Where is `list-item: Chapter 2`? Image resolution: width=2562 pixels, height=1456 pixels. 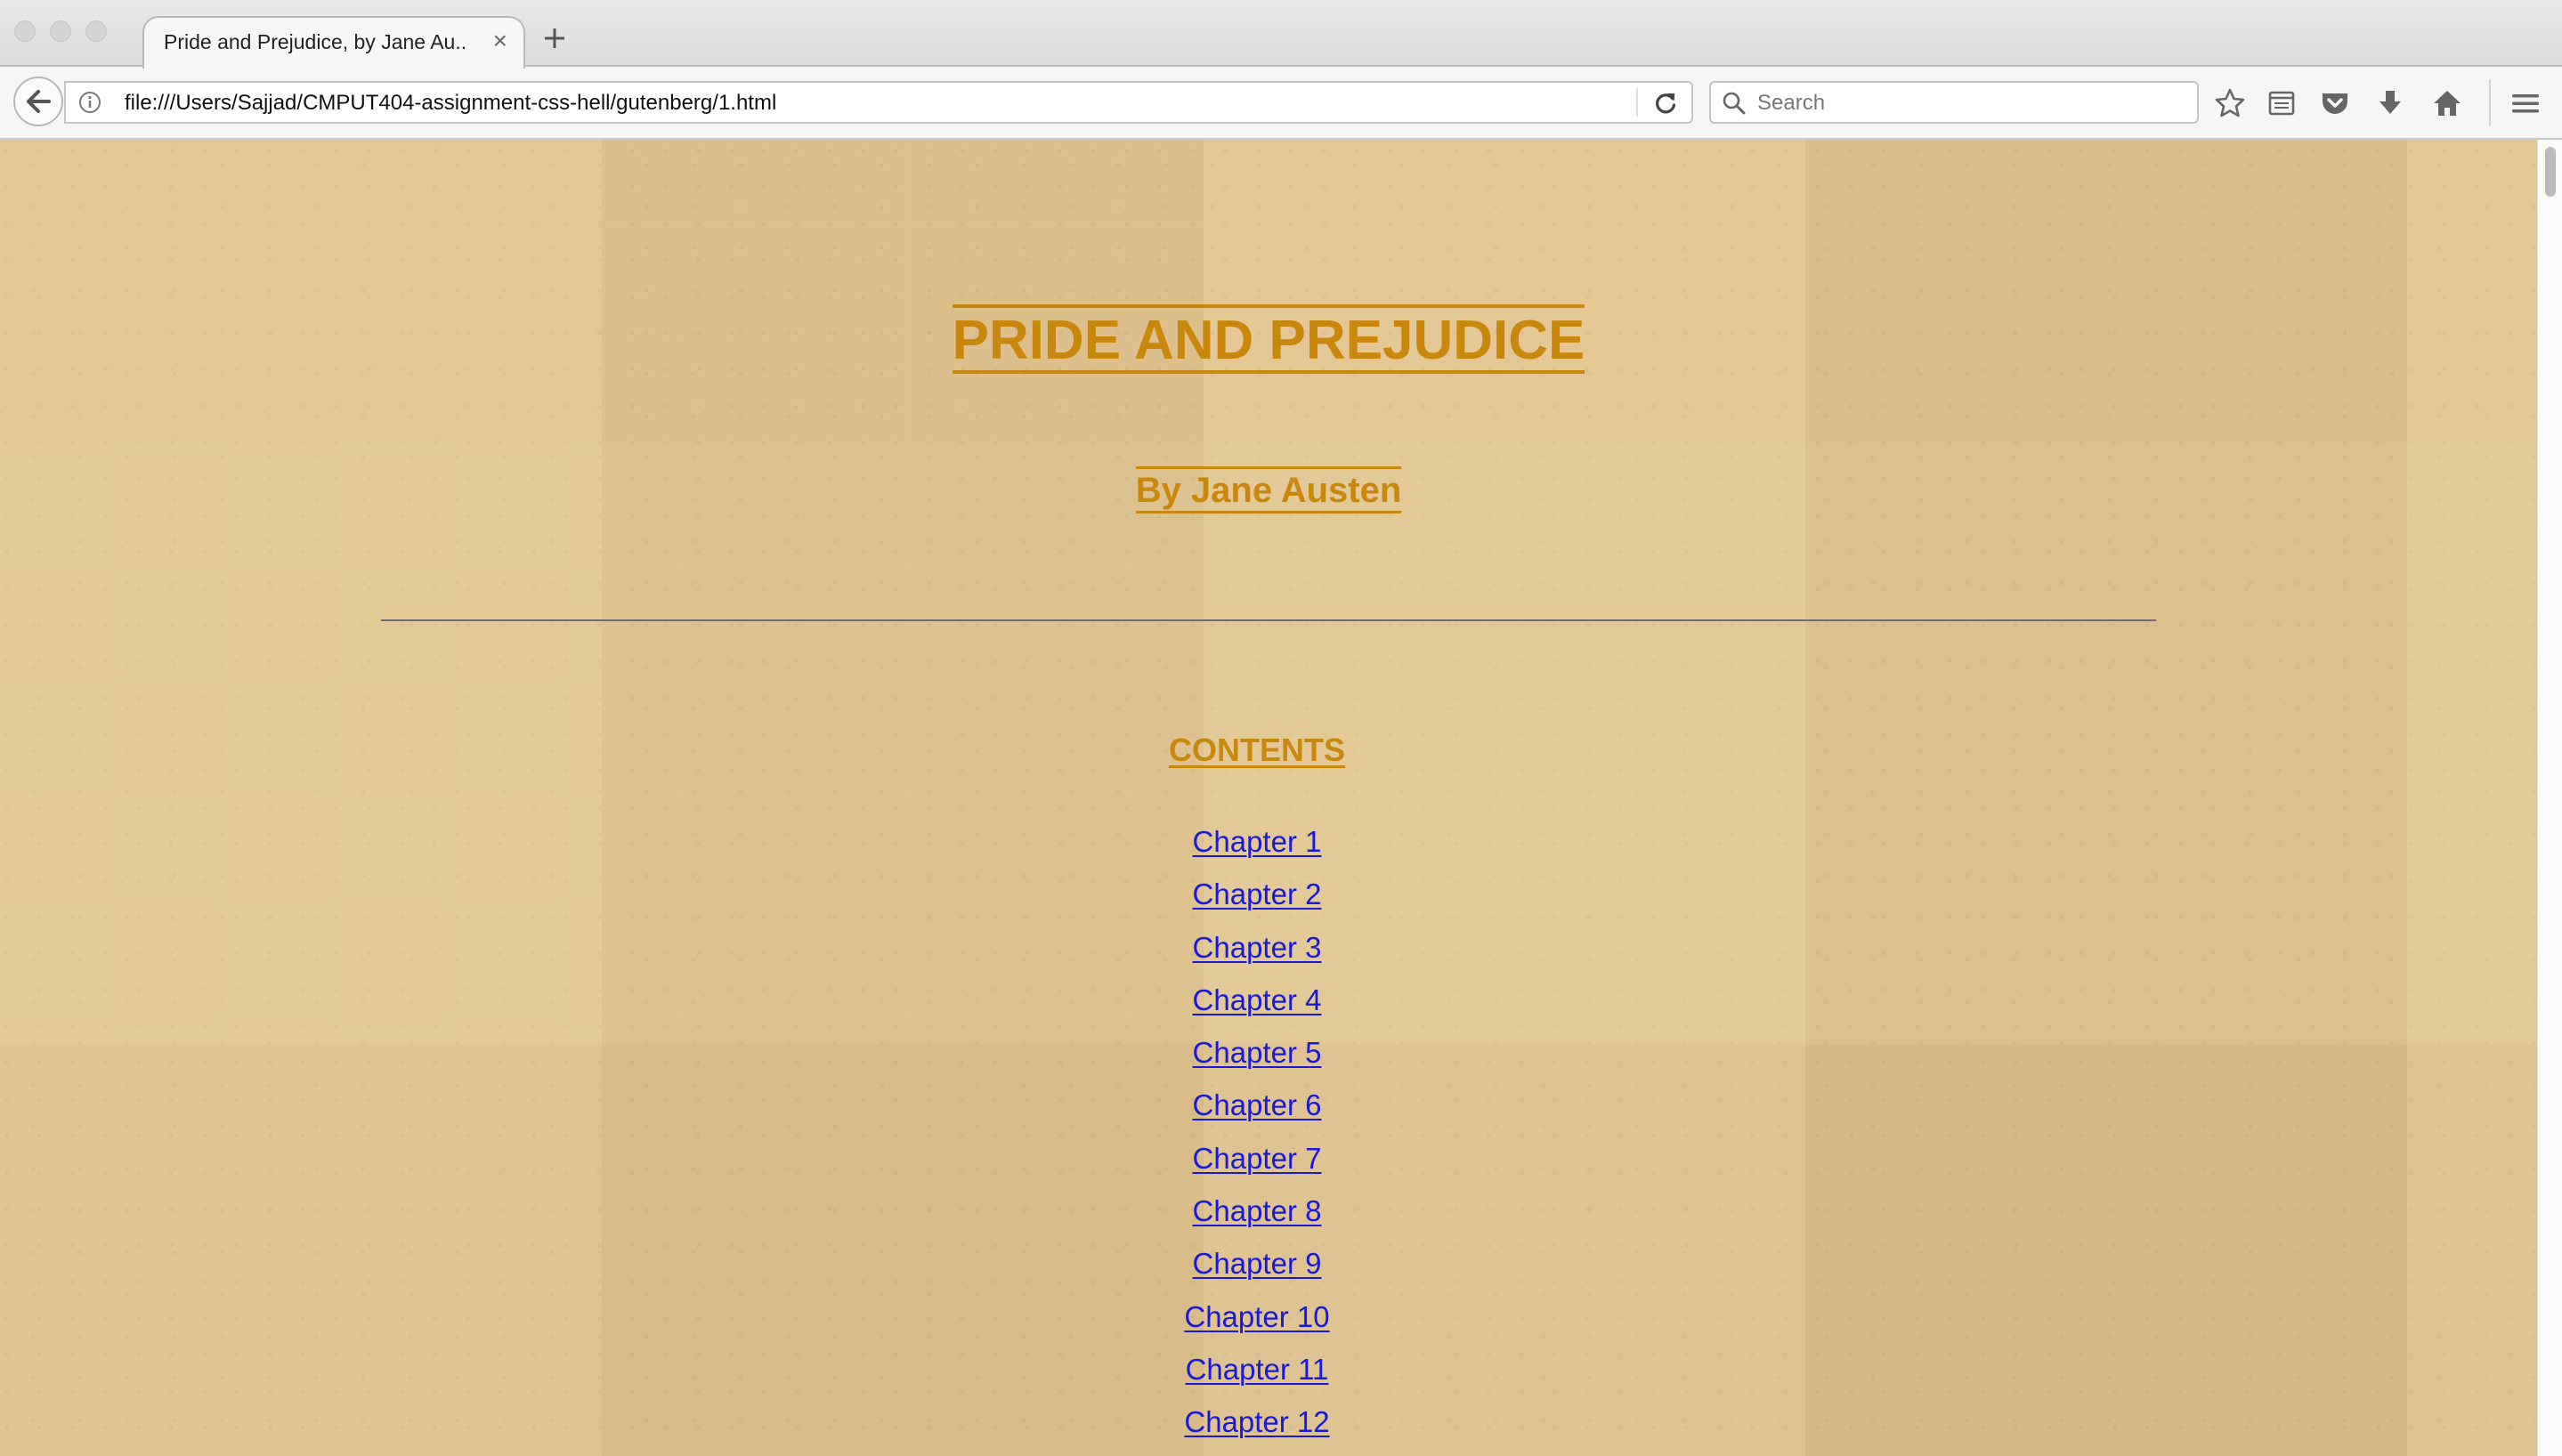
list-item: Chapter 2 is located at coordinates (1257, 905).